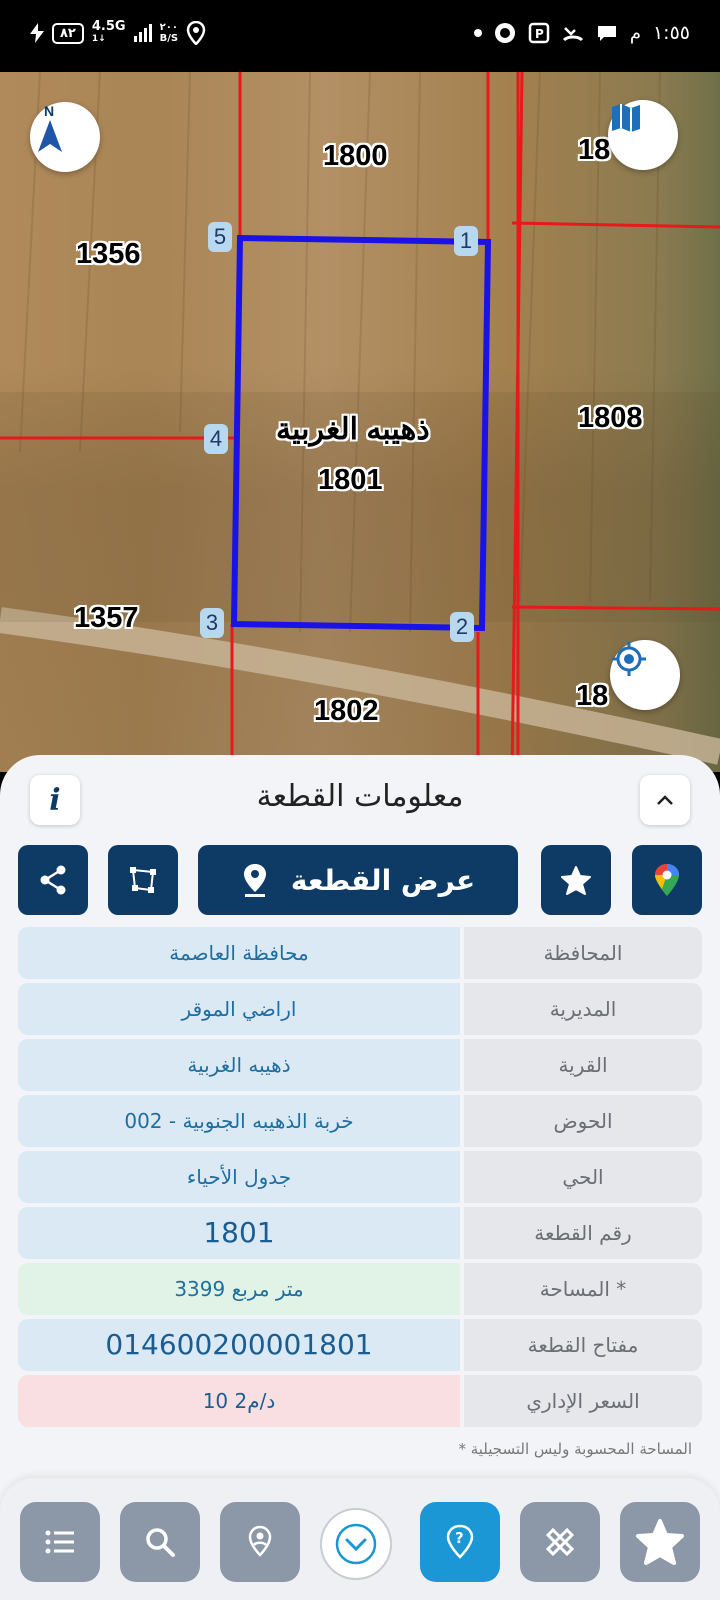 This screenshot has height=1600, width=720. I want to click on row-label: مفتاح القطعة, so click(583, 1345).